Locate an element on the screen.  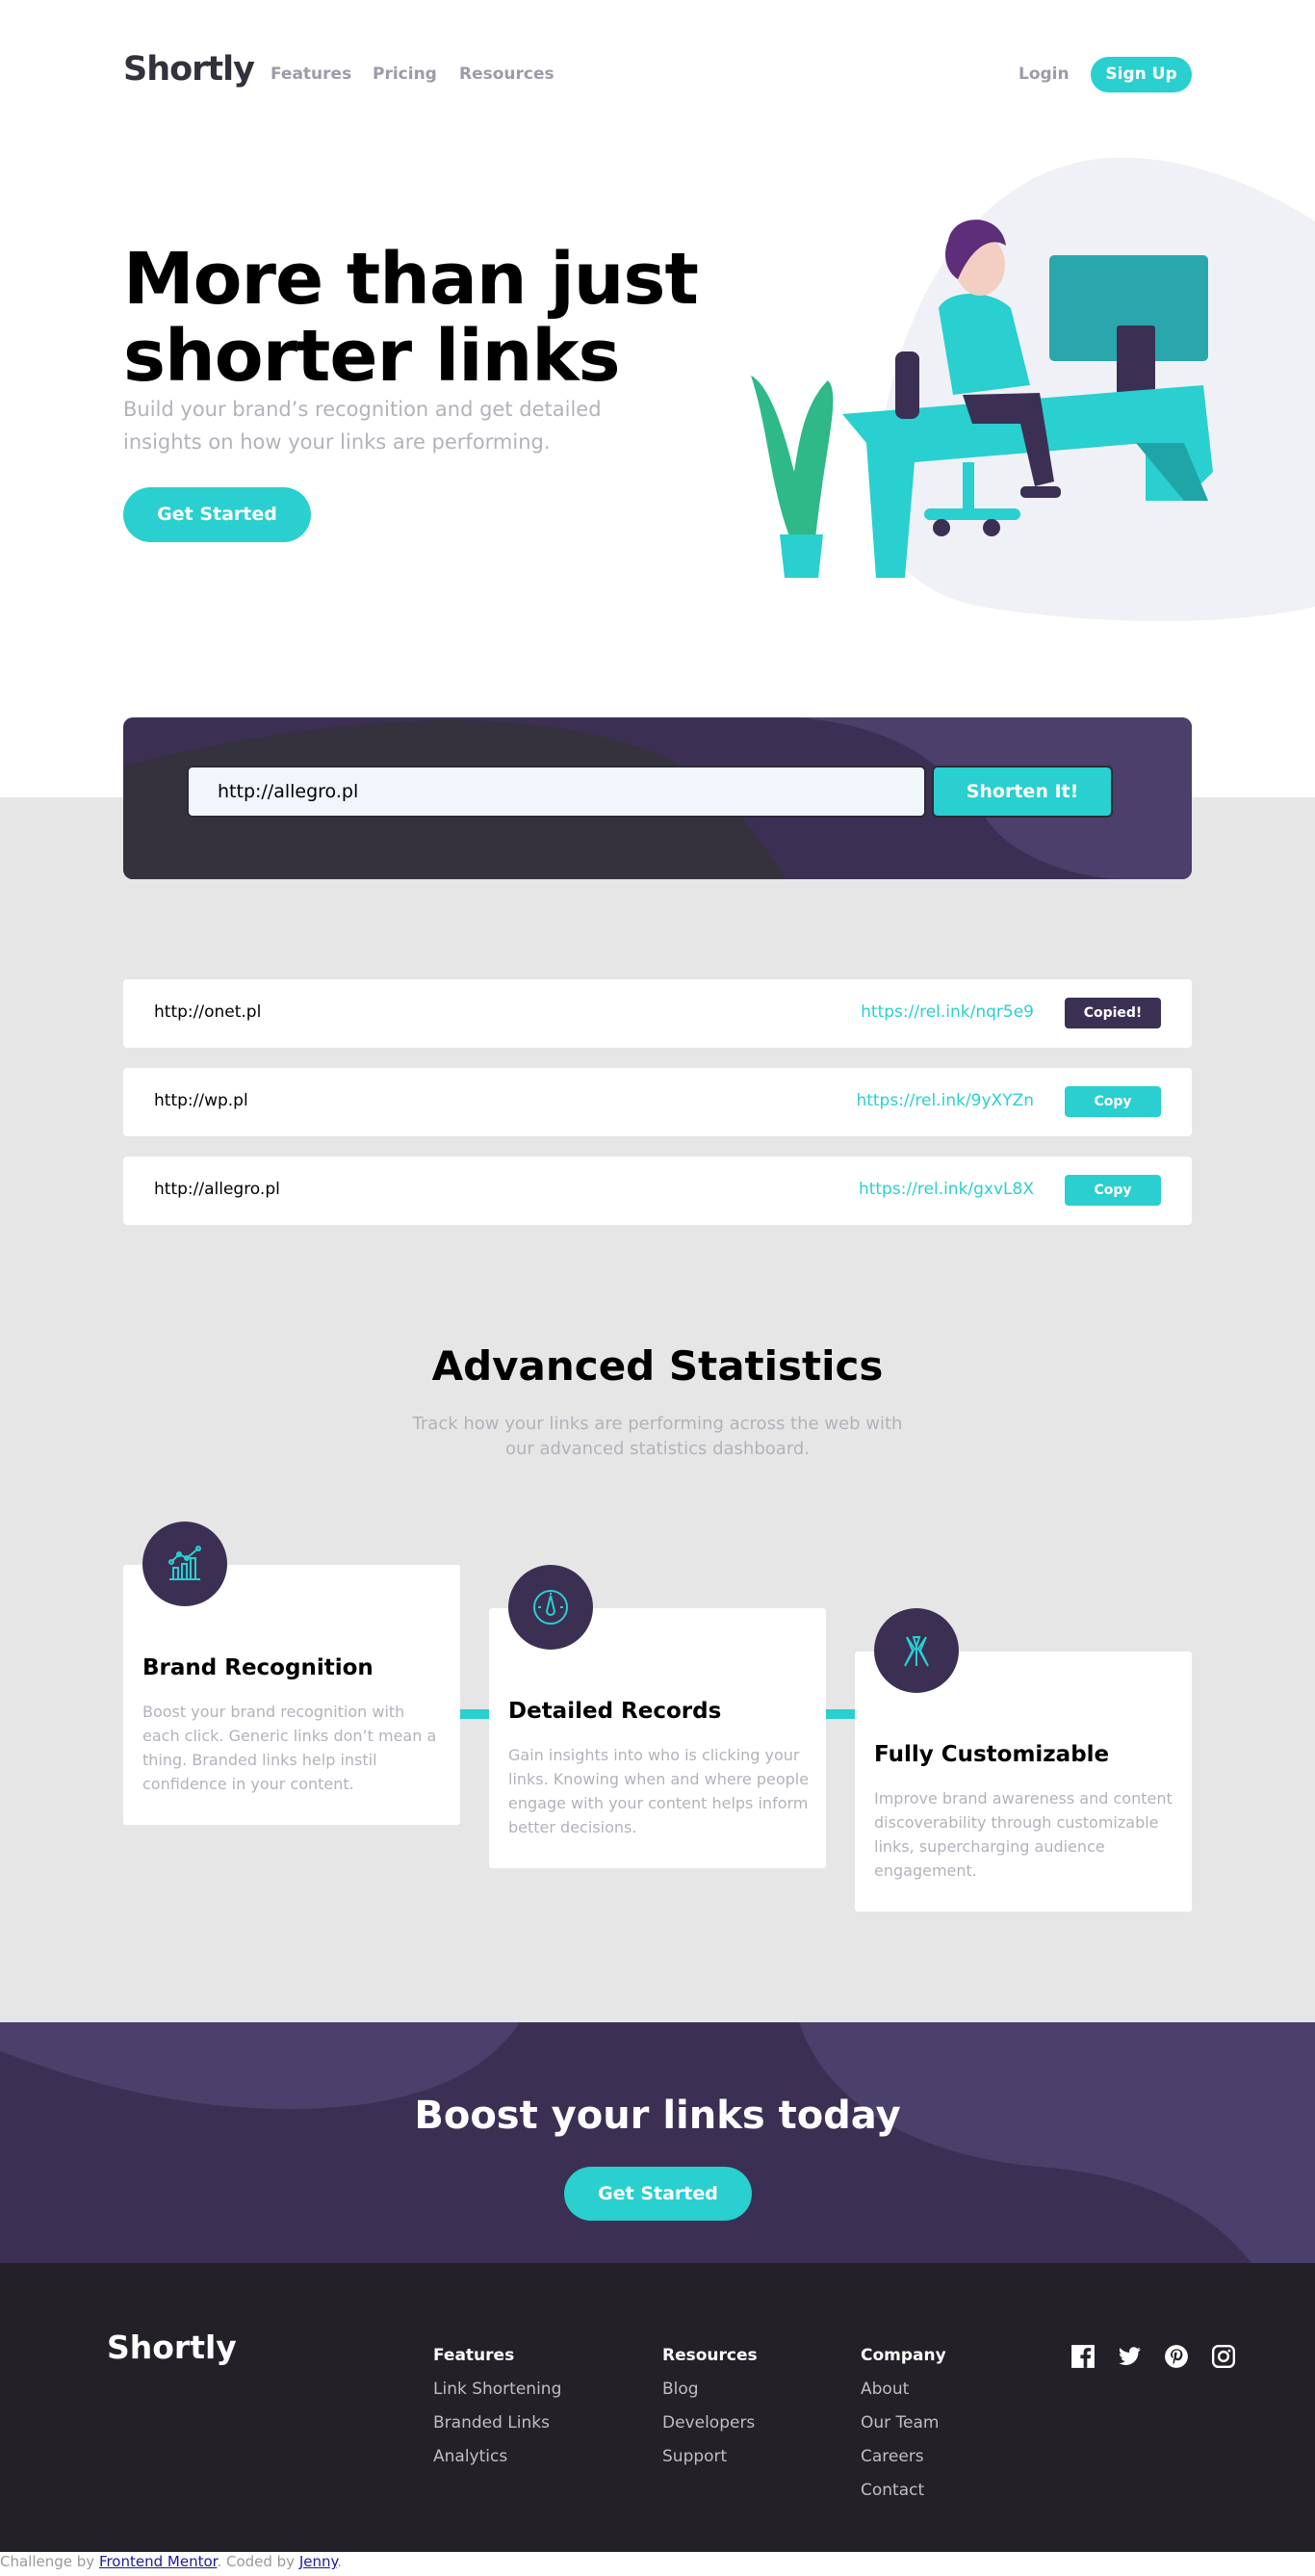
twitter-icon is located at coordinates (1129, 2356).